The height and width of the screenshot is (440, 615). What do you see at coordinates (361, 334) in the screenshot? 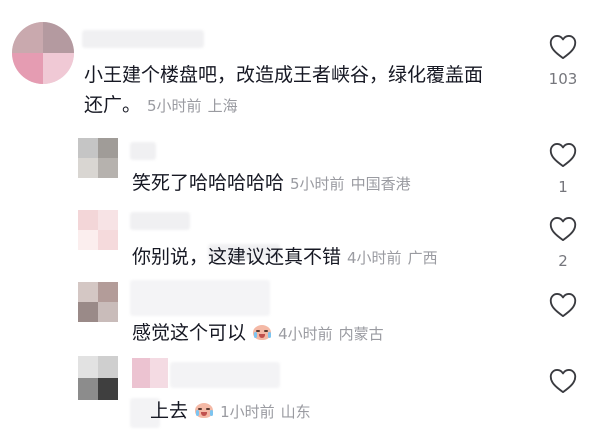
I see `comment-location: 内蒙古` at bounding box center [361, 334].